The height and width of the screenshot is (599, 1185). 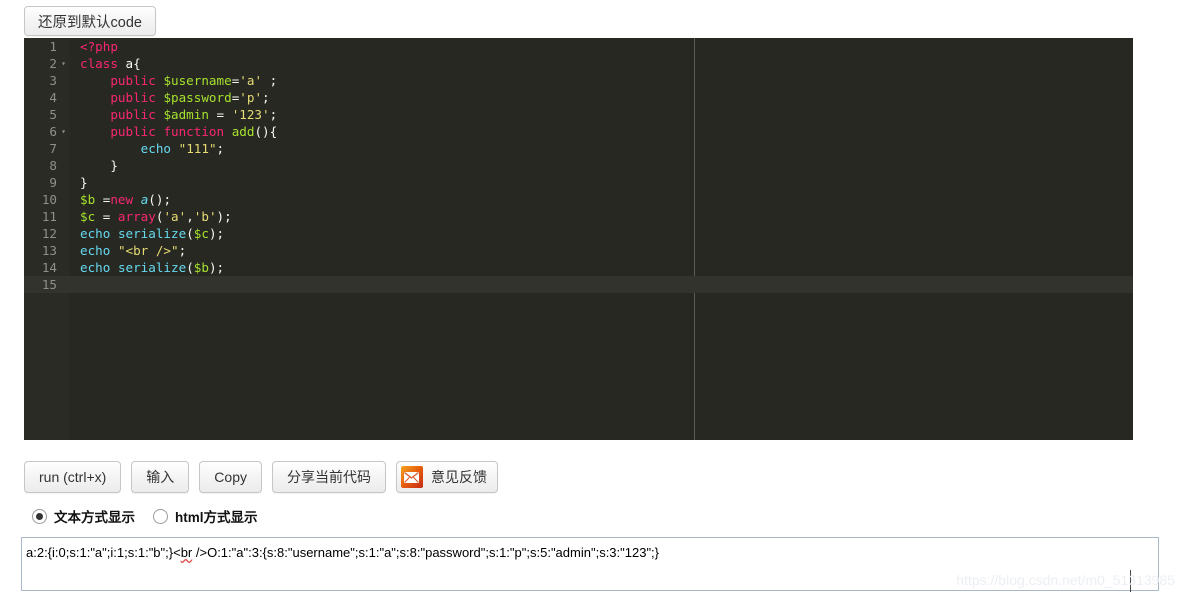 I want to click on action-button-row: run (ctrl+x) 输入 Copy 分享当前代码 意见反馈, so click(x=261, y=477).